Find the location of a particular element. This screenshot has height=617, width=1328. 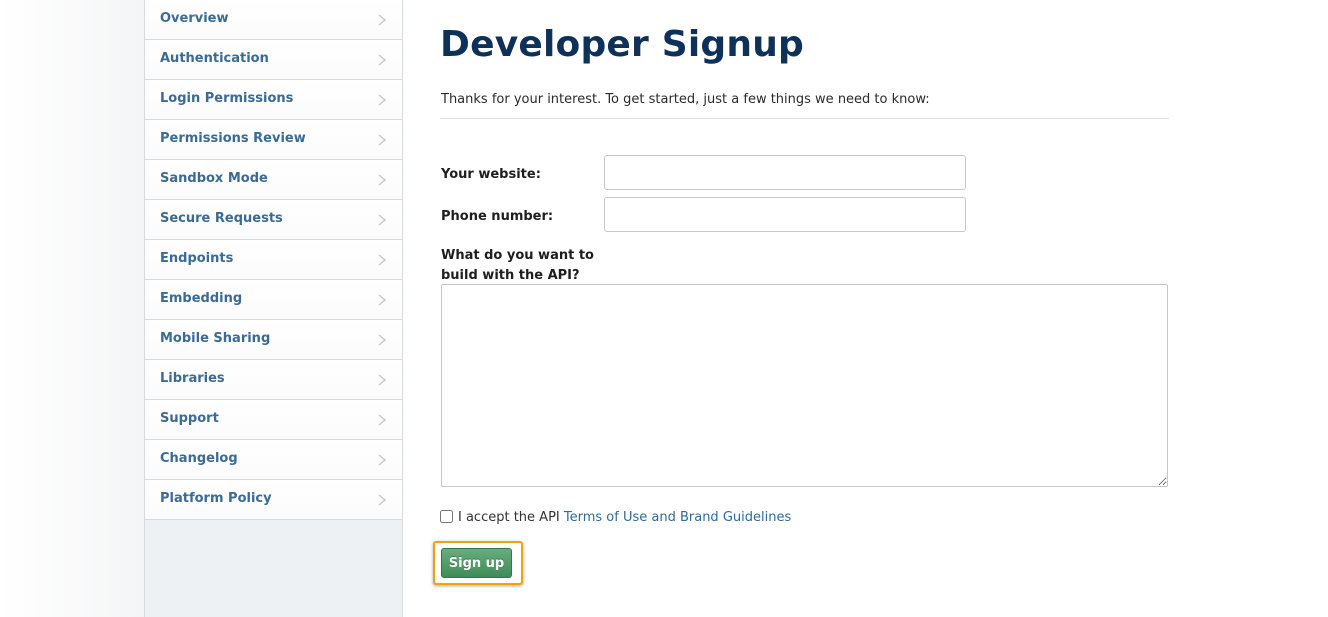

sidebar-item-authentication: Authentication is located at coordinates (273, 60).